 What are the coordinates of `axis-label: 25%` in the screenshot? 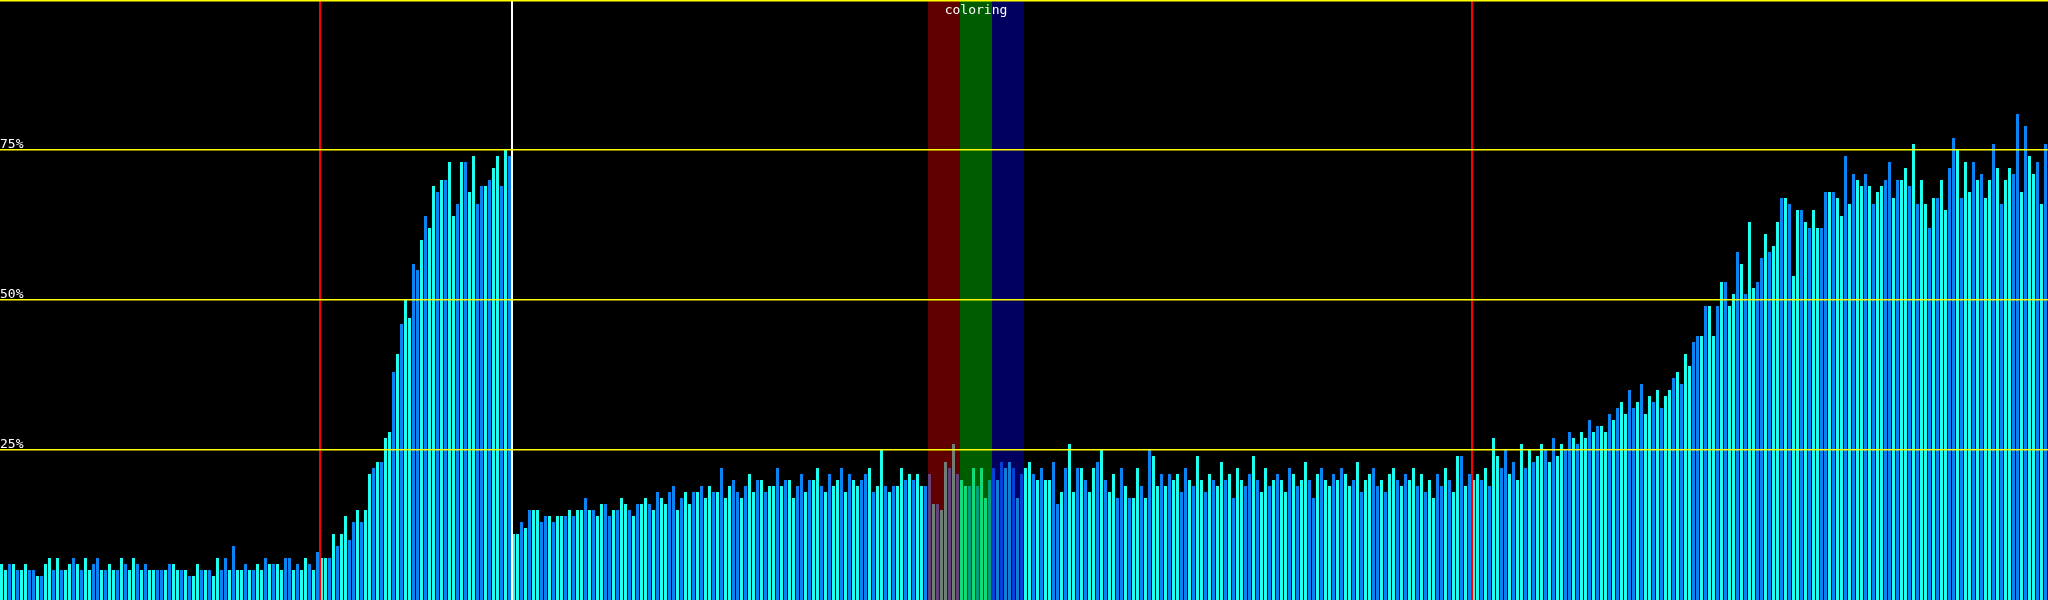 It's located at (12, 443).